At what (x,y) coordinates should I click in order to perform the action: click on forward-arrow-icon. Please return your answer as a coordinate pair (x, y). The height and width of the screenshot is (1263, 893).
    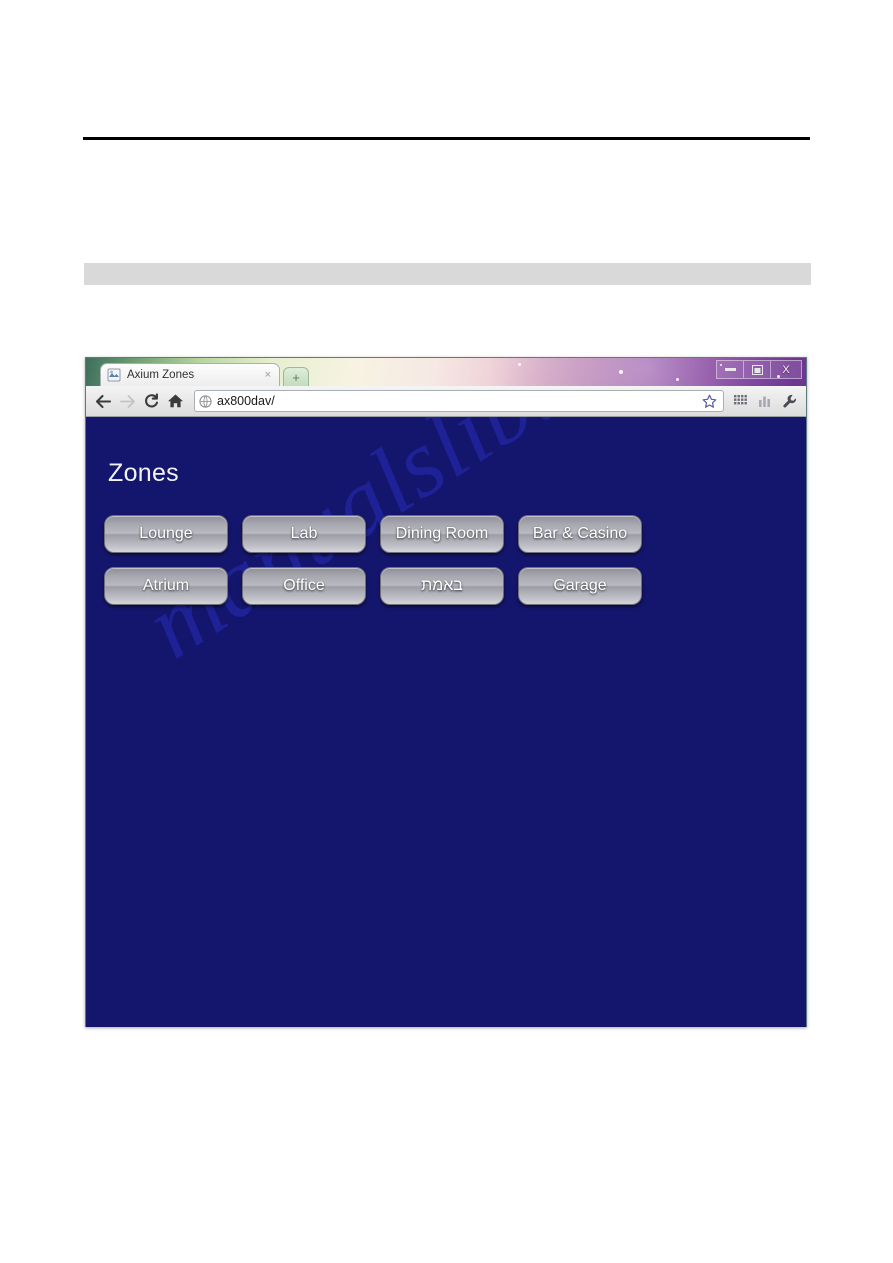
    Looking at the image, I should click on (127, 401).